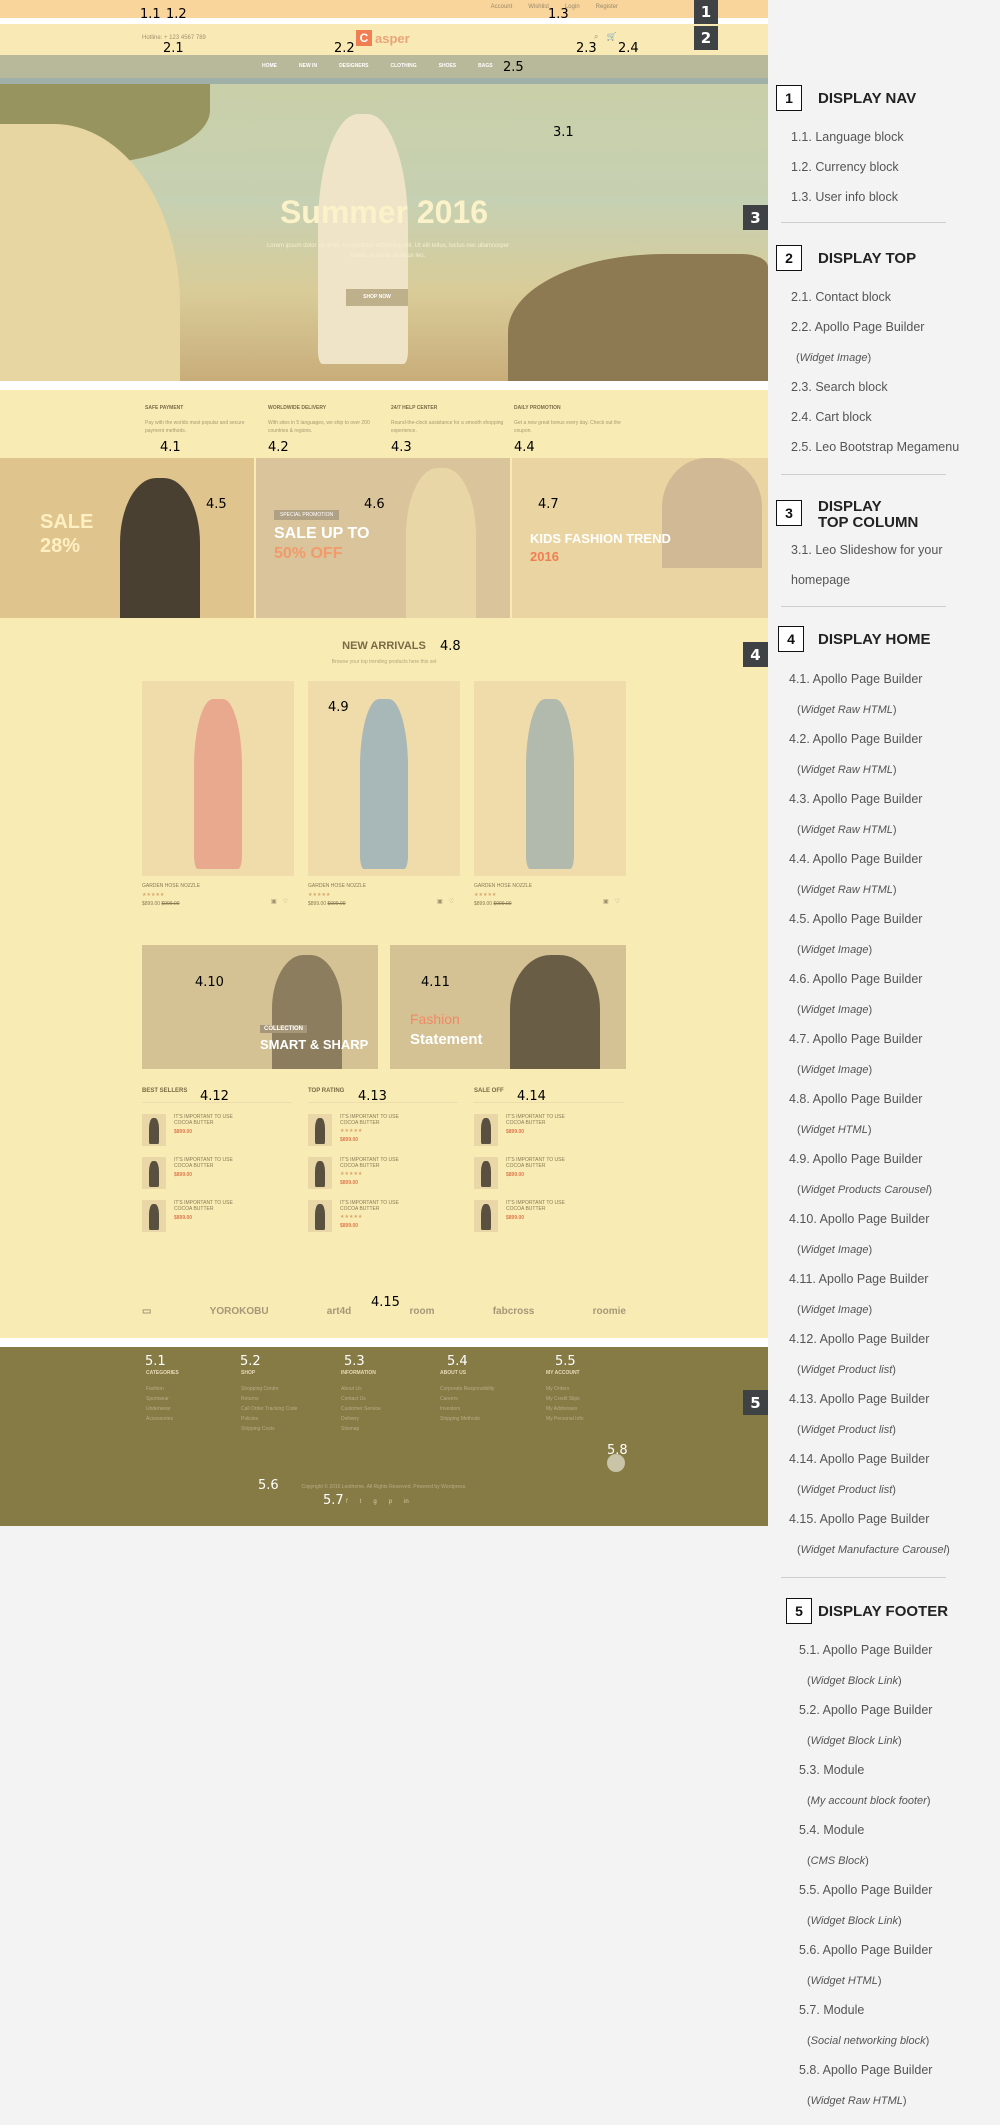  I want to click on menu-item-shoes: SHOES, so click(448, 66).